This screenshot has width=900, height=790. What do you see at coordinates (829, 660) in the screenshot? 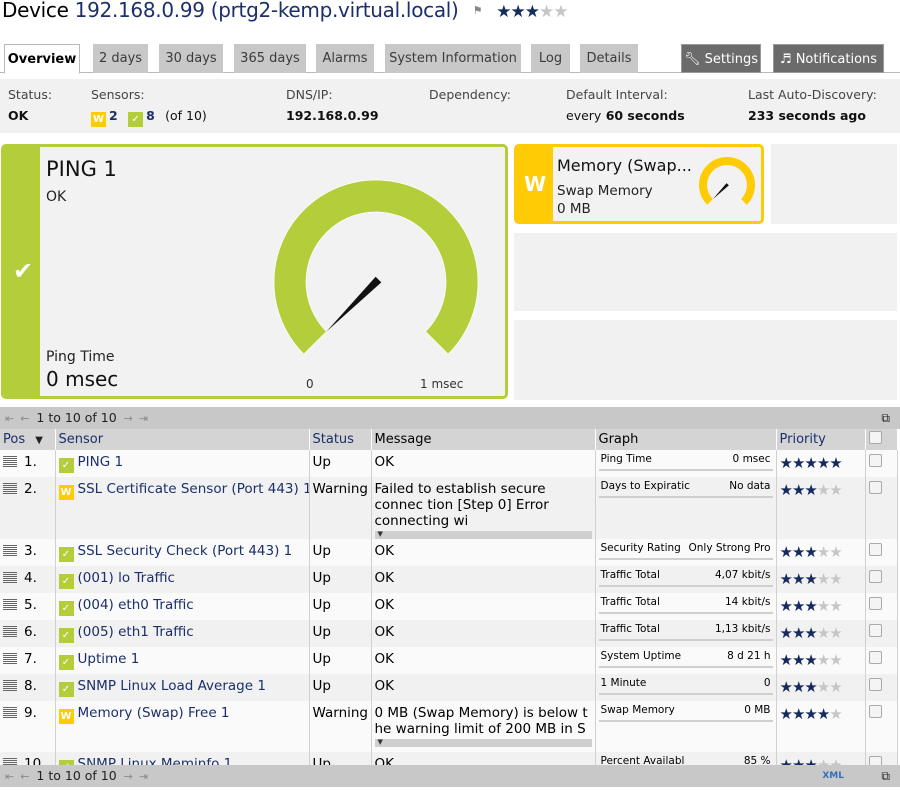
I see `priority-stars-off: ★★` at bounding box center [829, 660].